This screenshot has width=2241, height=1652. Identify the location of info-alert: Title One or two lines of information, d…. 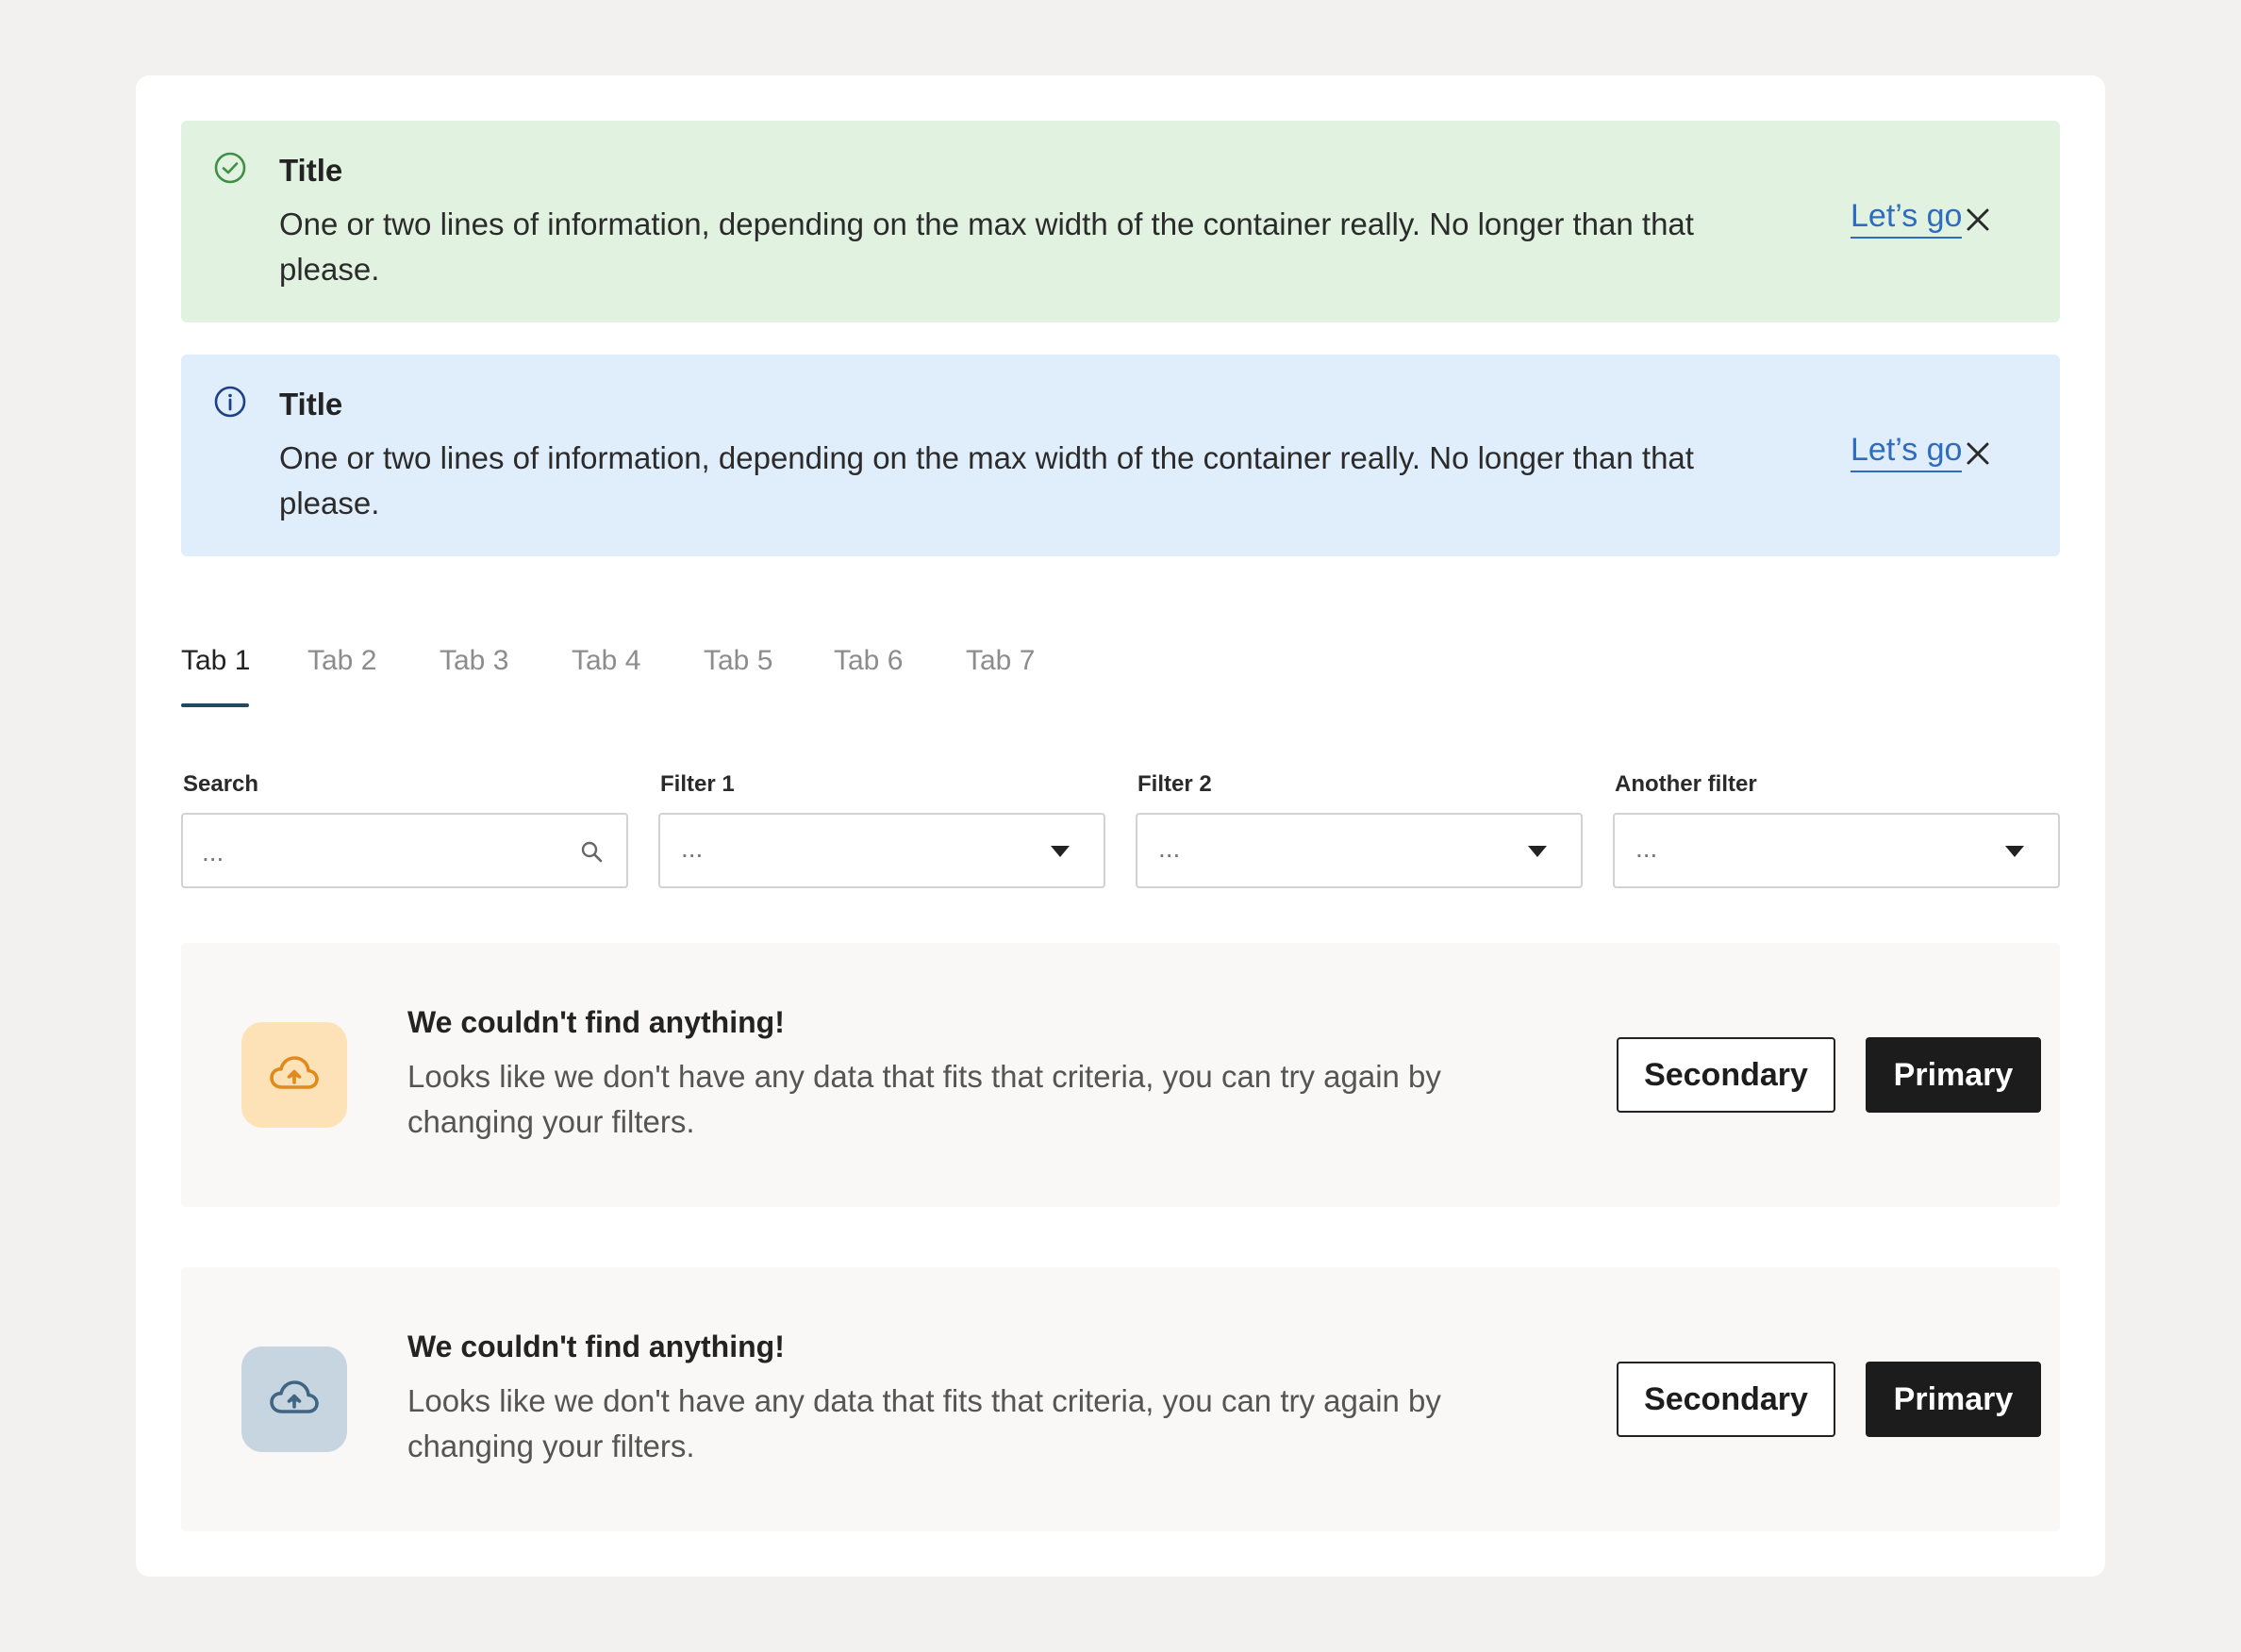
(1120, 455).